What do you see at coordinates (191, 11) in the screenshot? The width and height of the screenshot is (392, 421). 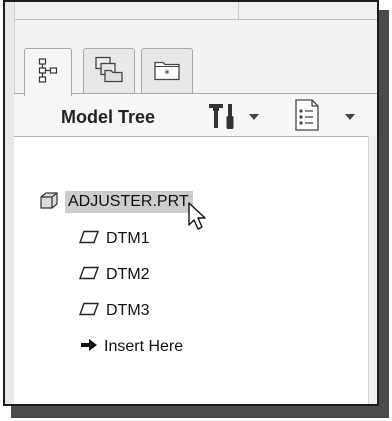 I see `window-top-strip` at bounding box center [191, 11].